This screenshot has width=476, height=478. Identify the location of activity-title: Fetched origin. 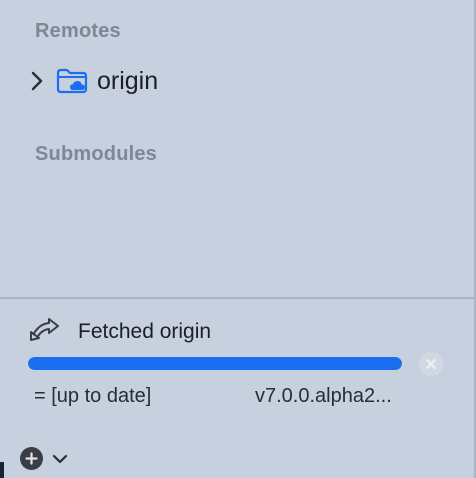
(145, 331).